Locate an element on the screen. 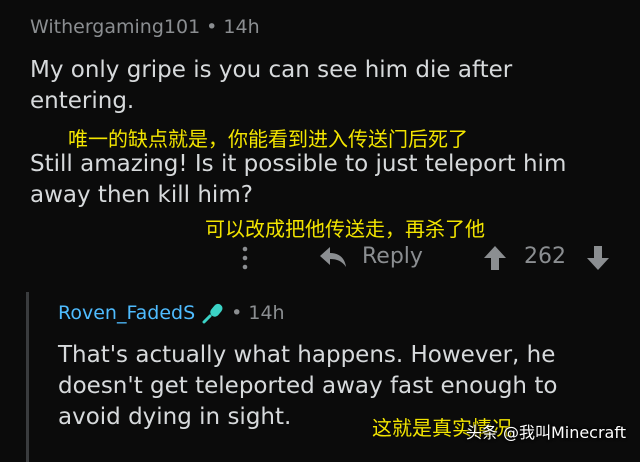 This screenshot has width=640, height=462. comment-header: Withergaming101 • 14h is located at coordinates (145, 27).